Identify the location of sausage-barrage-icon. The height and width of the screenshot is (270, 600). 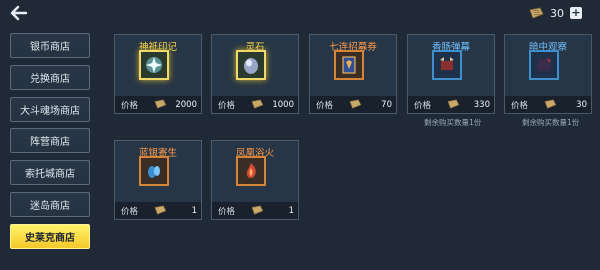
(447, 63).